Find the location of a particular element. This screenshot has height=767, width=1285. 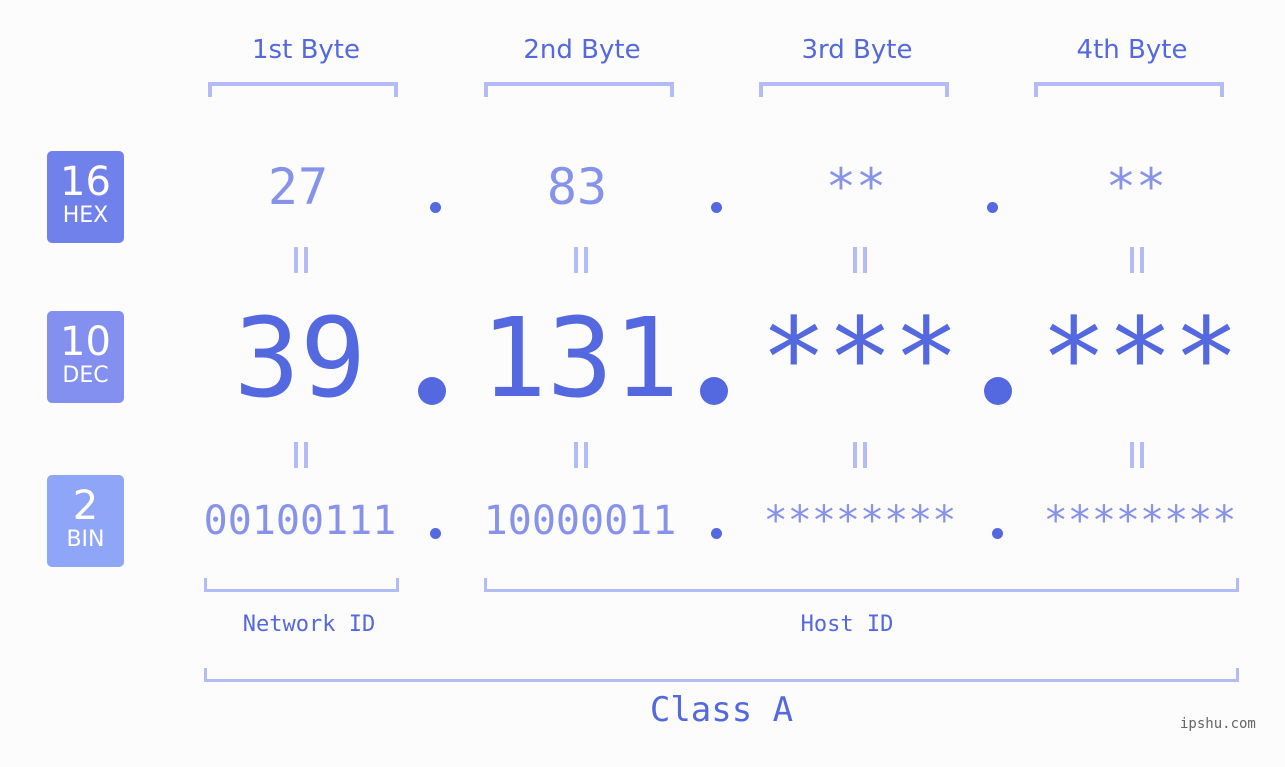

dec-label: DEC is located at coordinates (85, 375).